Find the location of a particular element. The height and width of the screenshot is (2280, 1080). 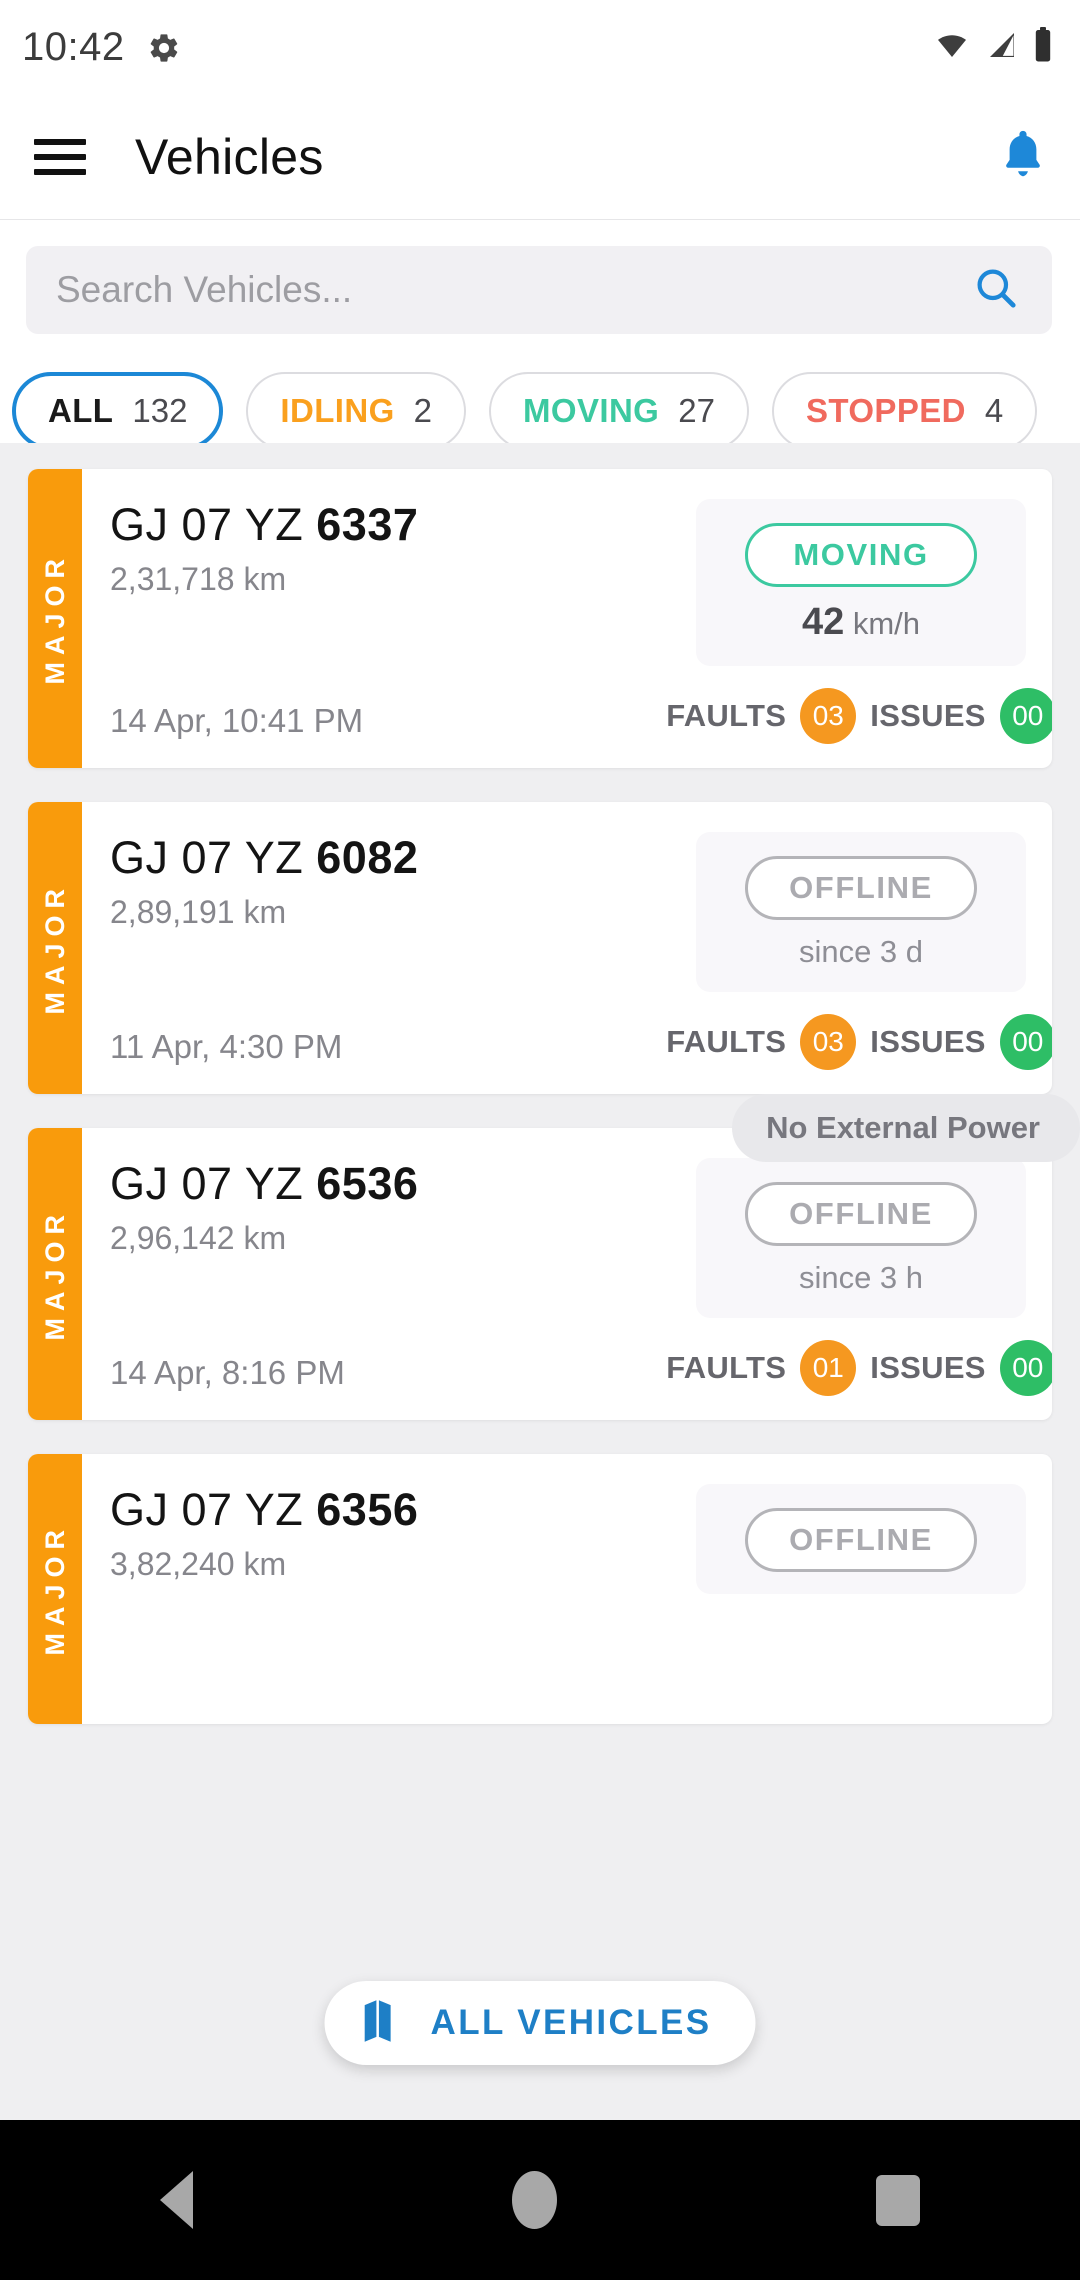

speed-value: 42 is located at coordinates (823, 622).